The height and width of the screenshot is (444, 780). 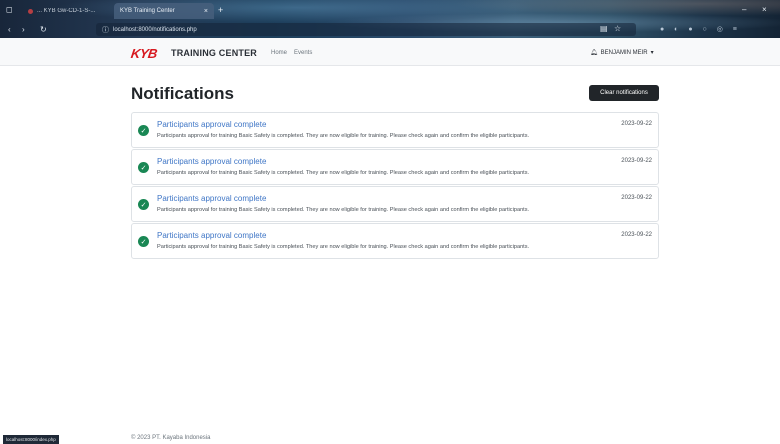 I want to click on clear-notifications-button: Clear notifications, so click(x=624, y=93).